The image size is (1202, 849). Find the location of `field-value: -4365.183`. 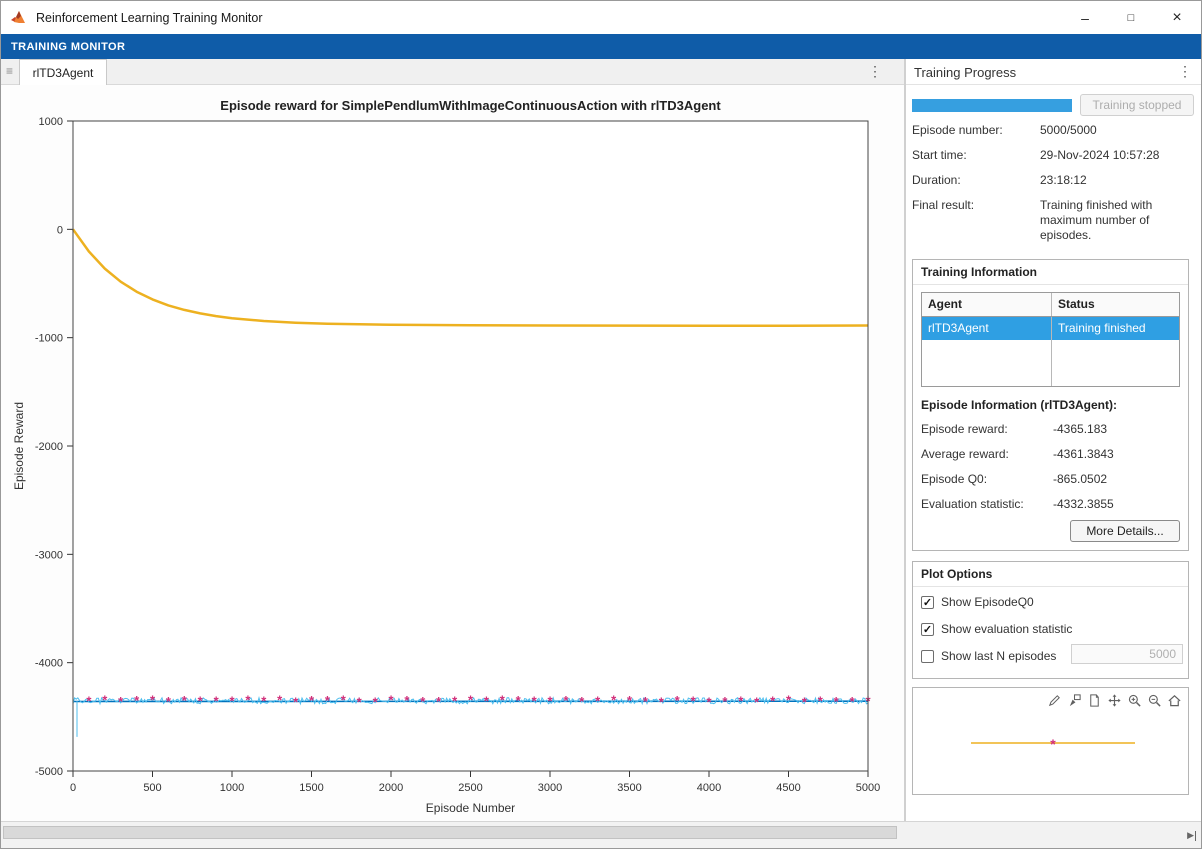

field-value: -4365.183 is located at coordinates (1080, 429).